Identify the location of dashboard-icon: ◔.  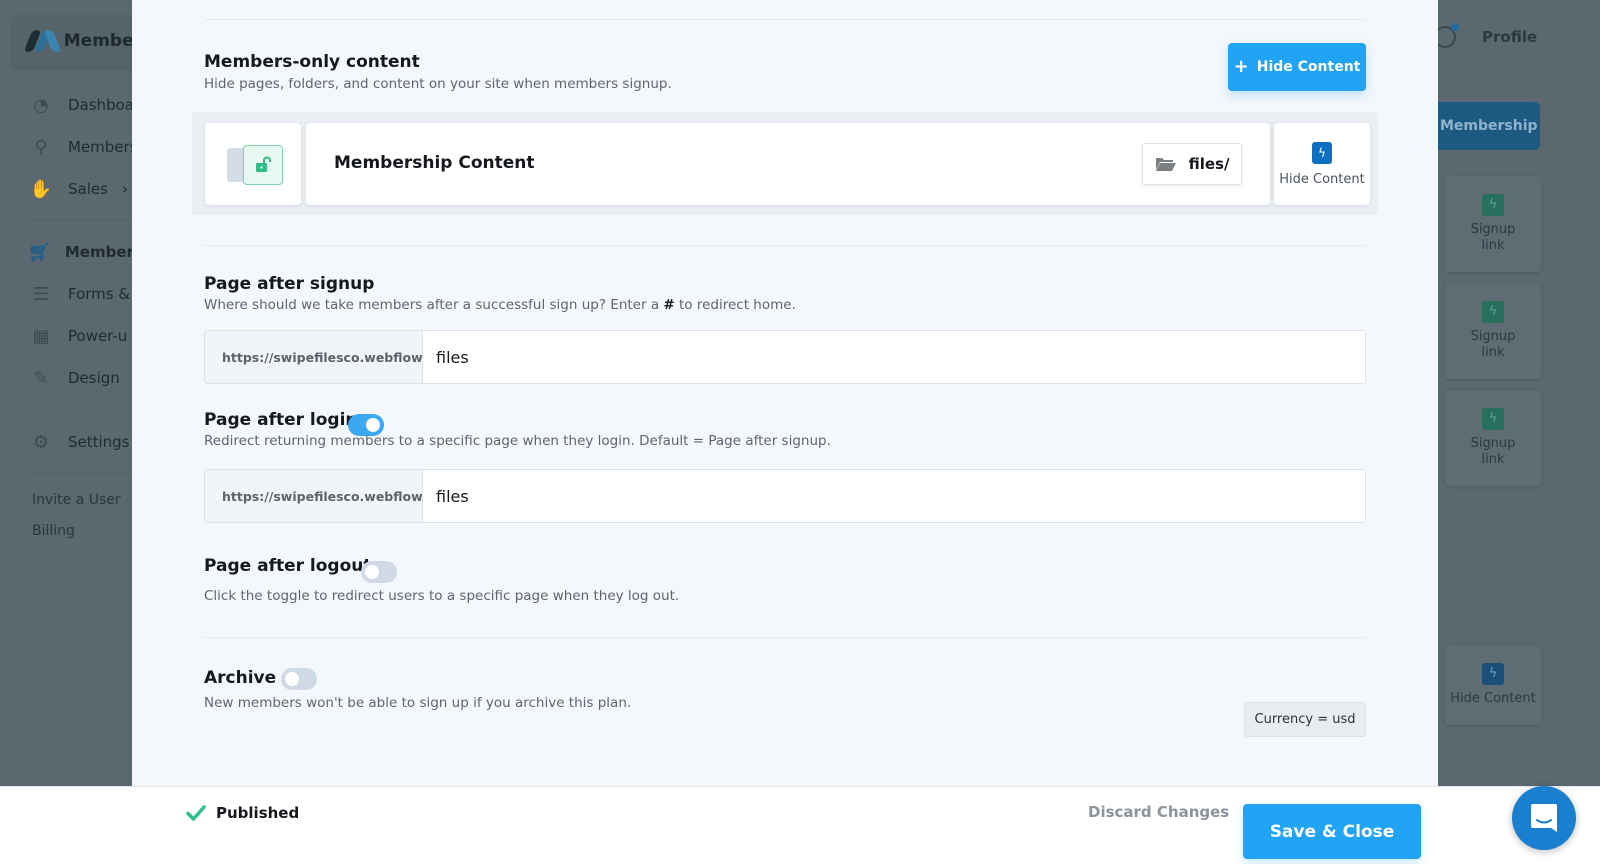
(41, 105).